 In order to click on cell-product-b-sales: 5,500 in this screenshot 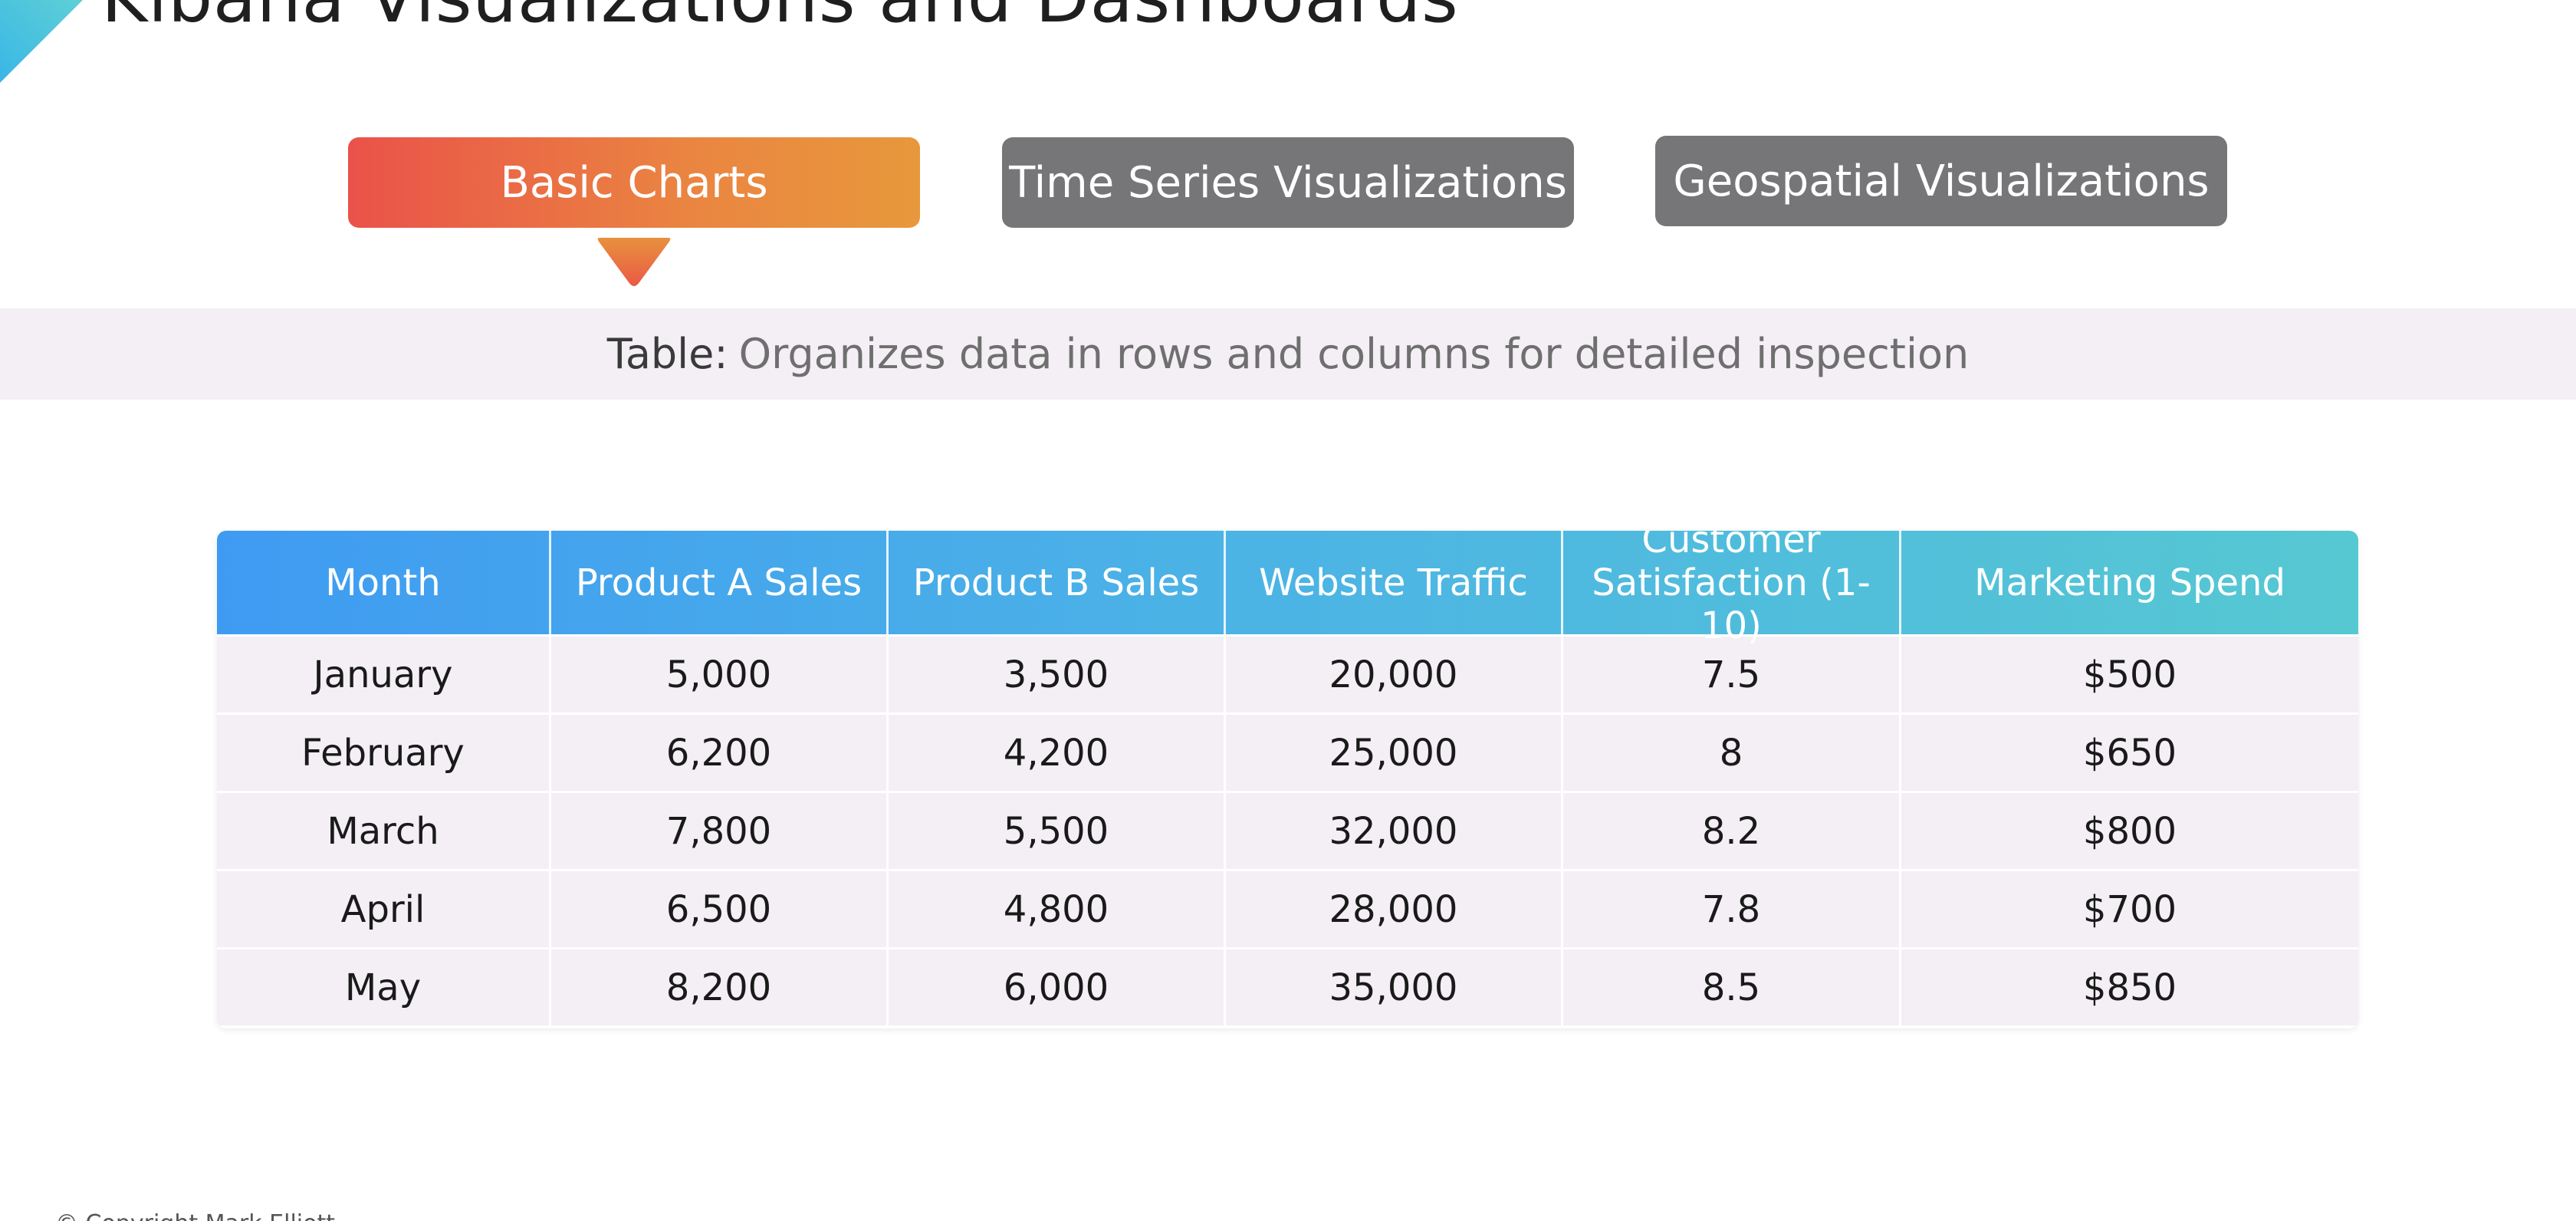, I will do `click(1057, 831)`.